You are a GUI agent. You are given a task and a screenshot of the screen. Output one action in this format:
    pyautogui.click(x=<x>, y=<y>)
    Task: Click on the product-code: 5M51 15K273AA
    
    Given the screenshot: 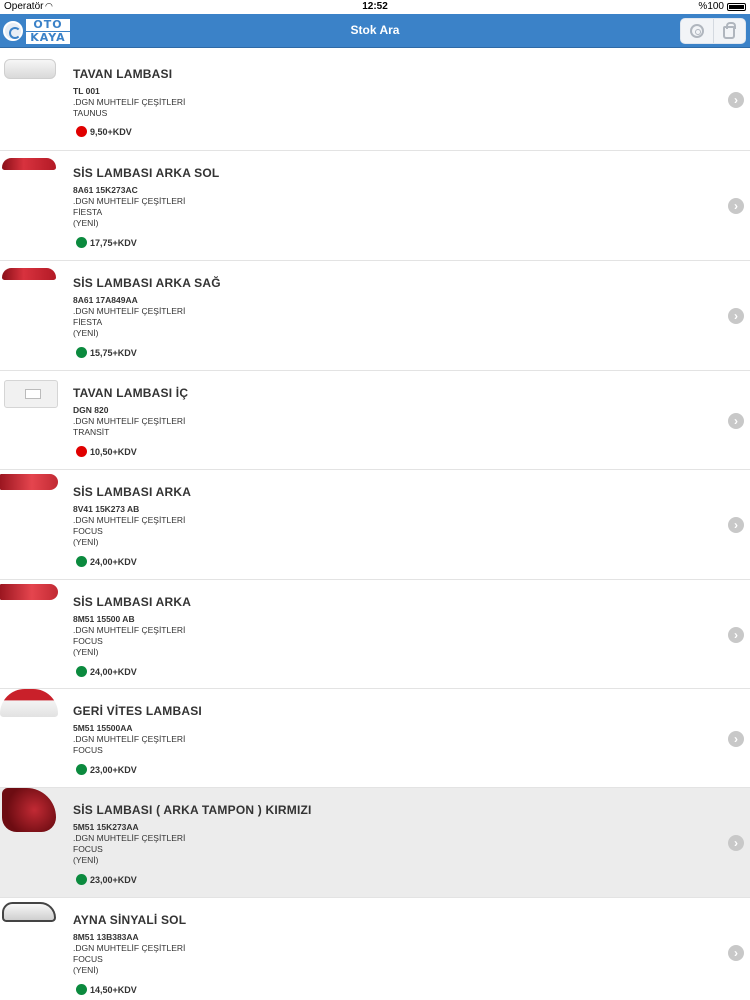 What is the action you would take?
    pyautogui.click(x=106, y=827)
    